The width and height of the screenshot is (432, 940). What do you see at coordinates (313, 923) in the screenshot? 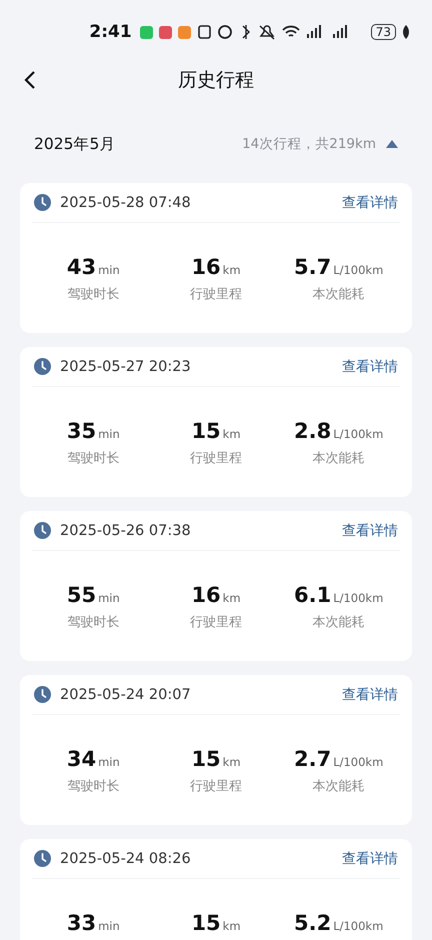
I see `stat-value: 5.2` at bounding box center [313, 923].